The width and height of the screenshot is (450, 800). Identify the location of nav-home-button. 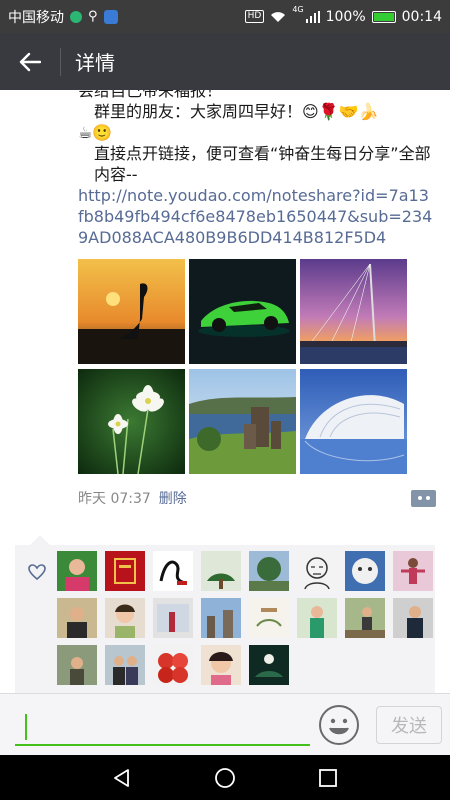
(225, 778).